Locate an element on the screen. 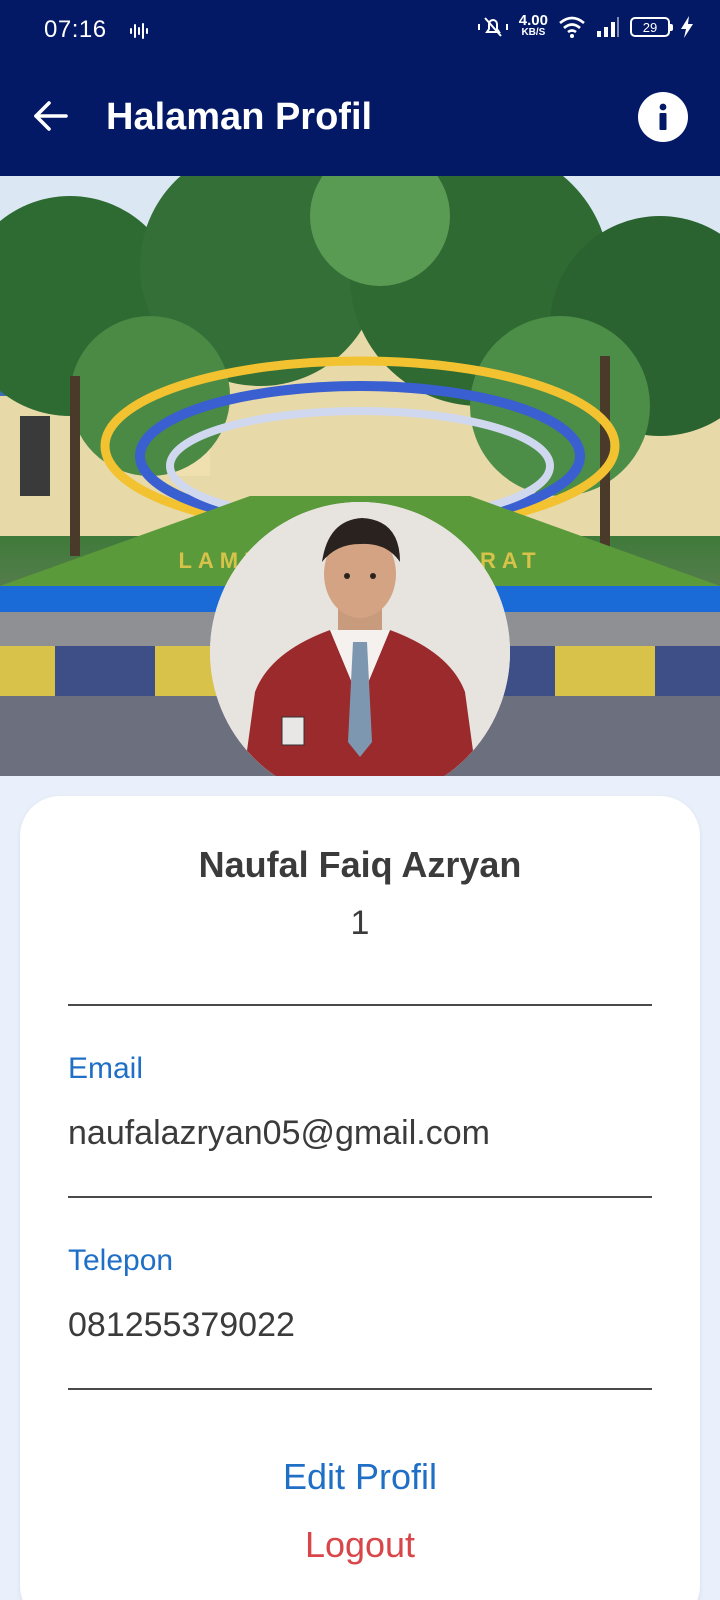  charging-bolt-icon is located at coordinates (687, 27).